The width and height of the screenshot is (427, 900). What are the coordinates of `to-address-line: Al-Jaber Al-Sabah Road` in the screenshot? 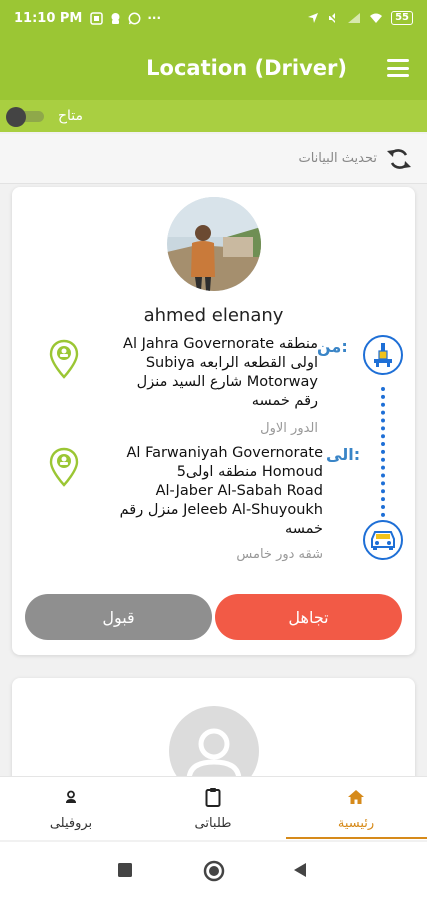 It's located at (239, 491).